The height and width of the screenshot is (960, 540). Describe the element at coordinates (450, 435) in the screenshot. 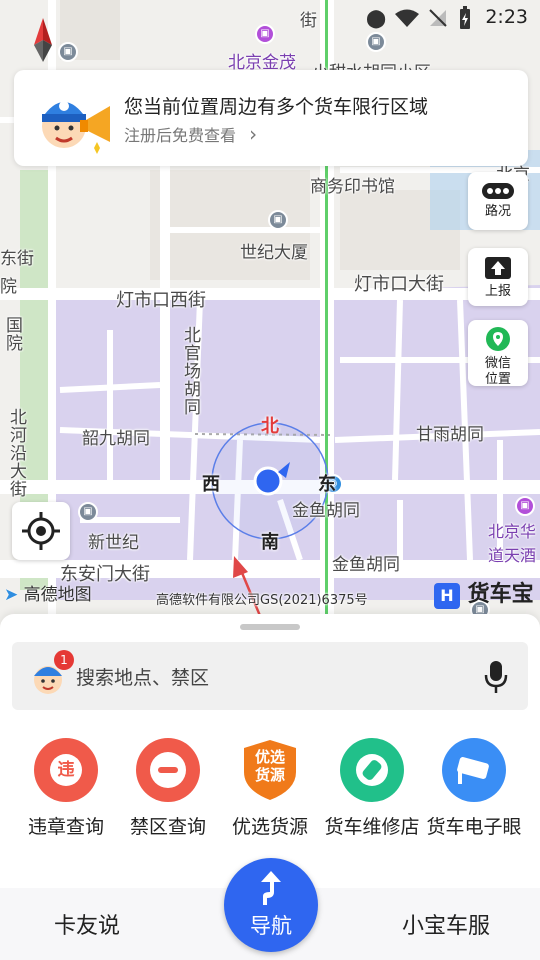

I see `map-label: 甘雨胡同` at that location.